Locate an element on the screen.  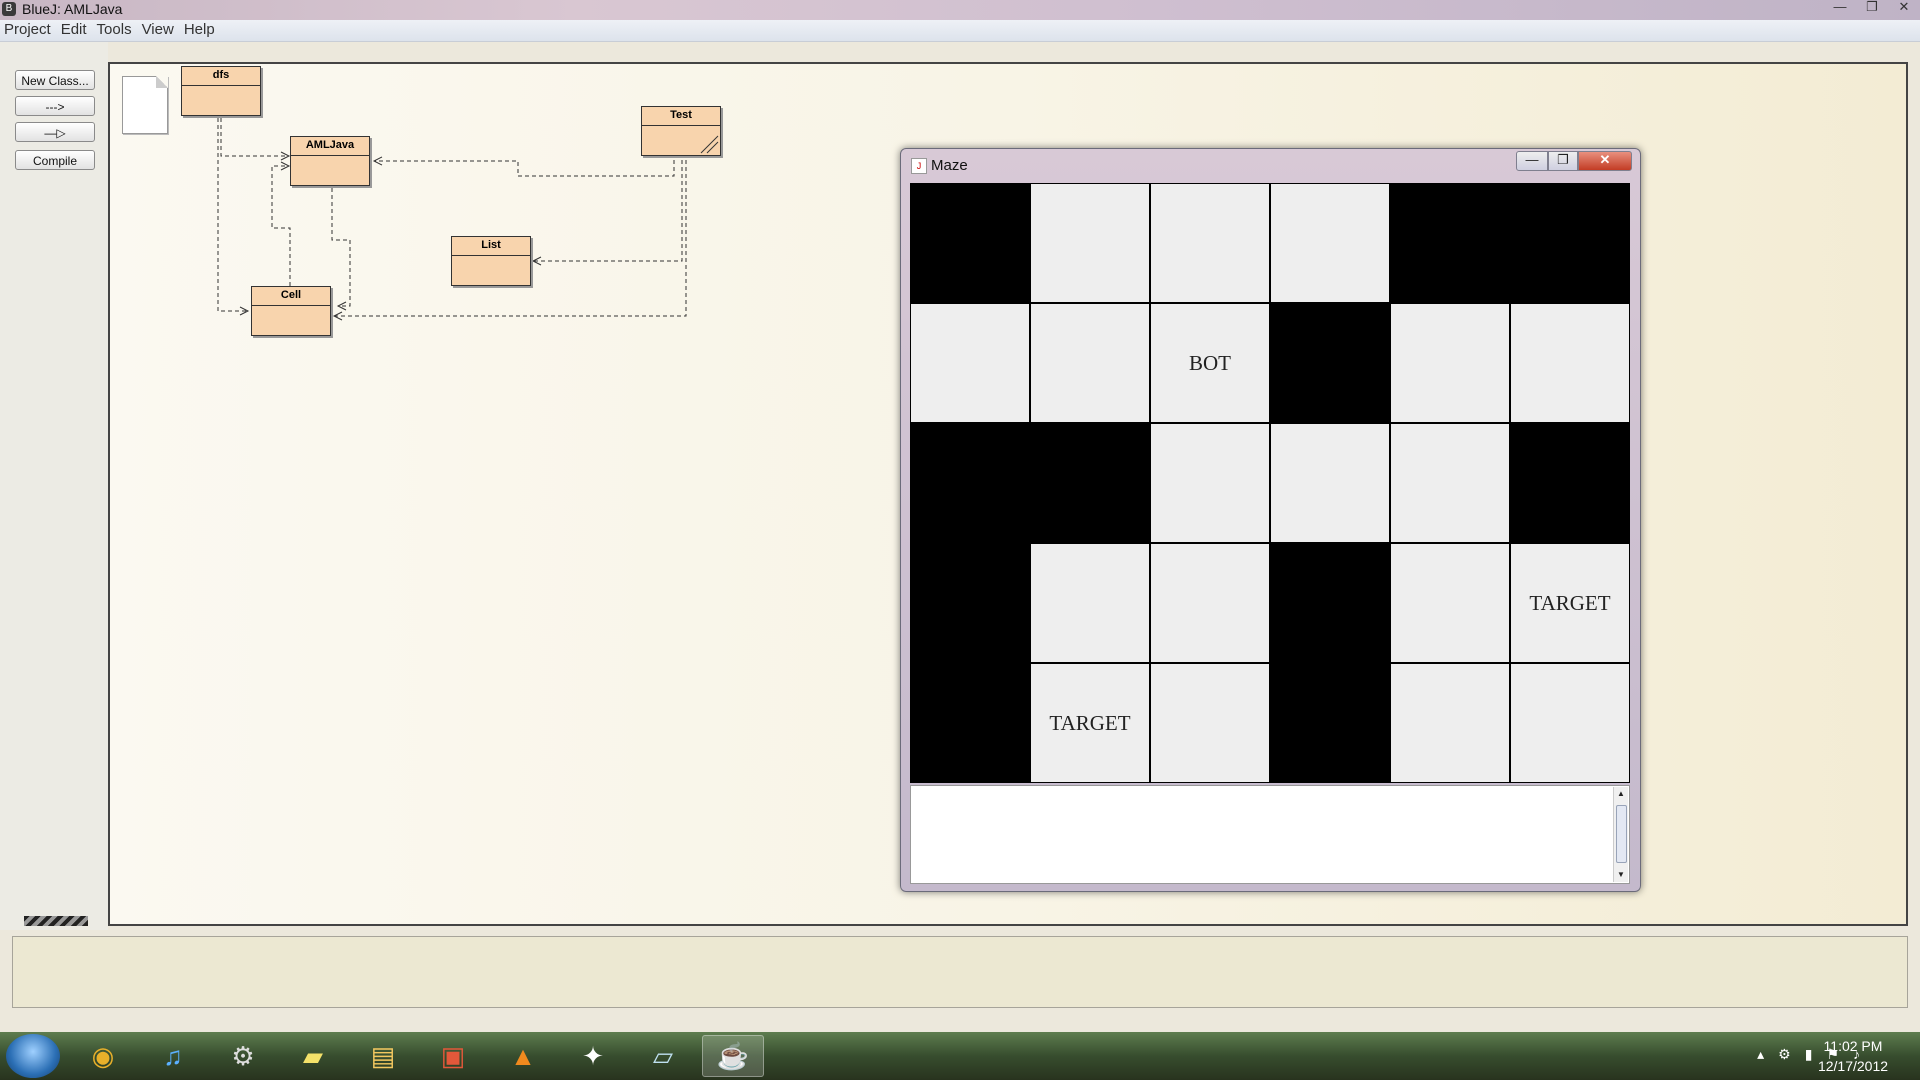
taskbar-java-button: ☕ is located at coordinates (733, 1056).